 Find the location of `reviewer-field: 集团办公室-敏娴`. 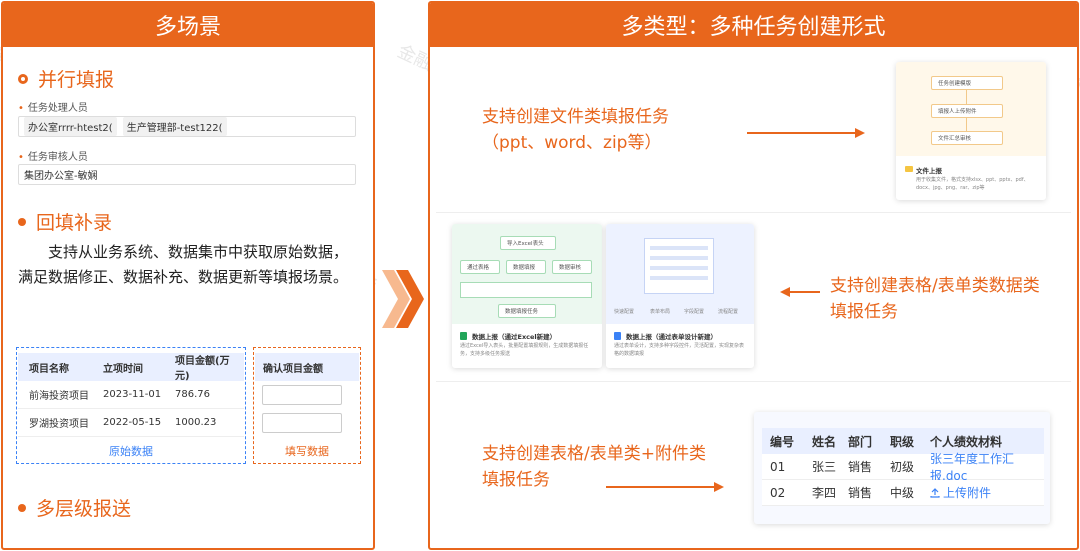

reviewer-field: 集团办公室-敏娴 is located at coordinates (187, 174).